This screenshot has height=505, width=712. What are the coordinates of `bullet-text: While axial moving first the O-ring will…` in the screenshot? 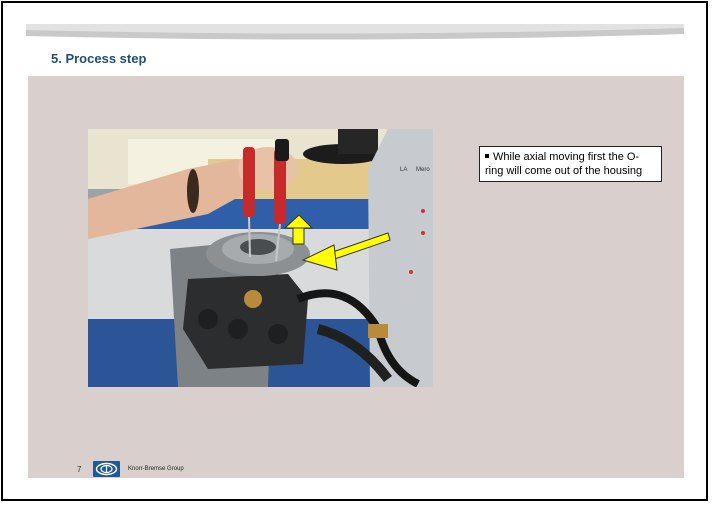 It's located at (564, 164).